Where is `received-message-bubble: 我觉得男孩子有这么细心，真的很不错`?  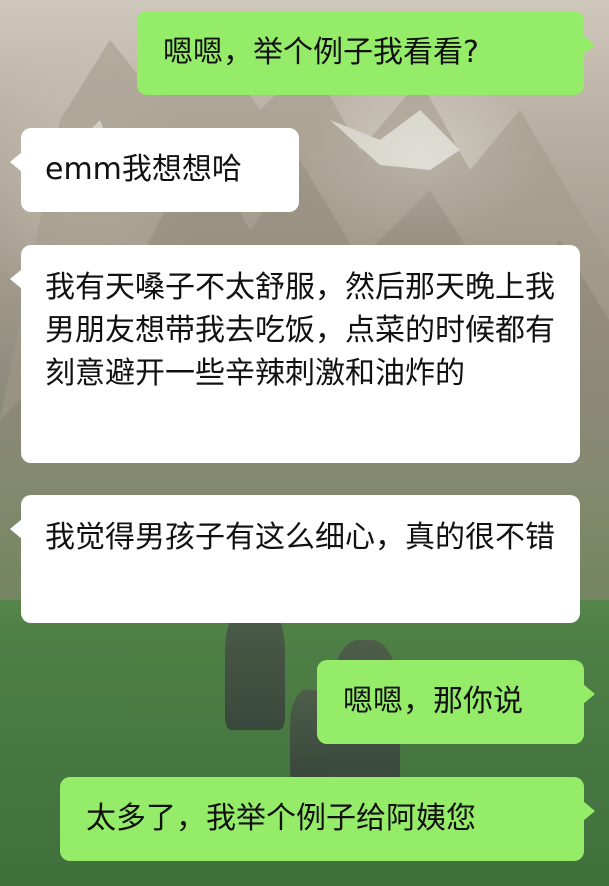
received-message-bubble: 我觉得男孩子有这么细心，真的很不错 is located at coordinates (295, 559).